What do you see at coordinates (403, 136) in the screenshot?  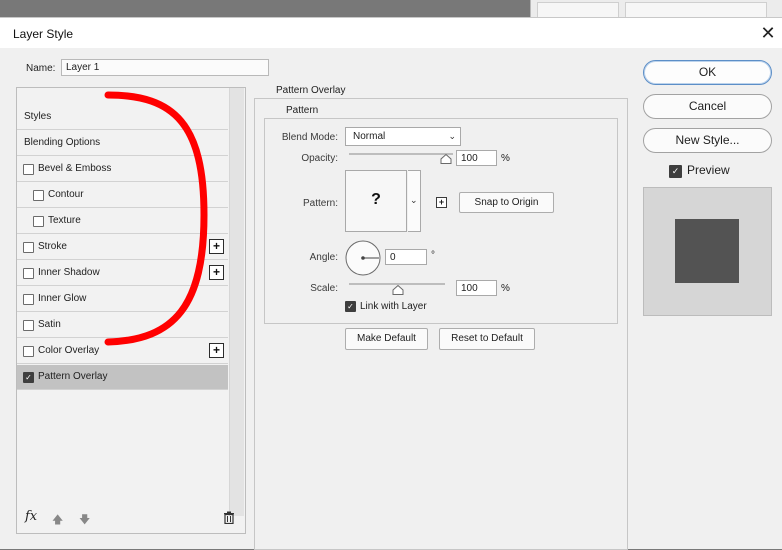 I see `blend-mode-select: Normal ⌄` at bounding box center [403, 136].